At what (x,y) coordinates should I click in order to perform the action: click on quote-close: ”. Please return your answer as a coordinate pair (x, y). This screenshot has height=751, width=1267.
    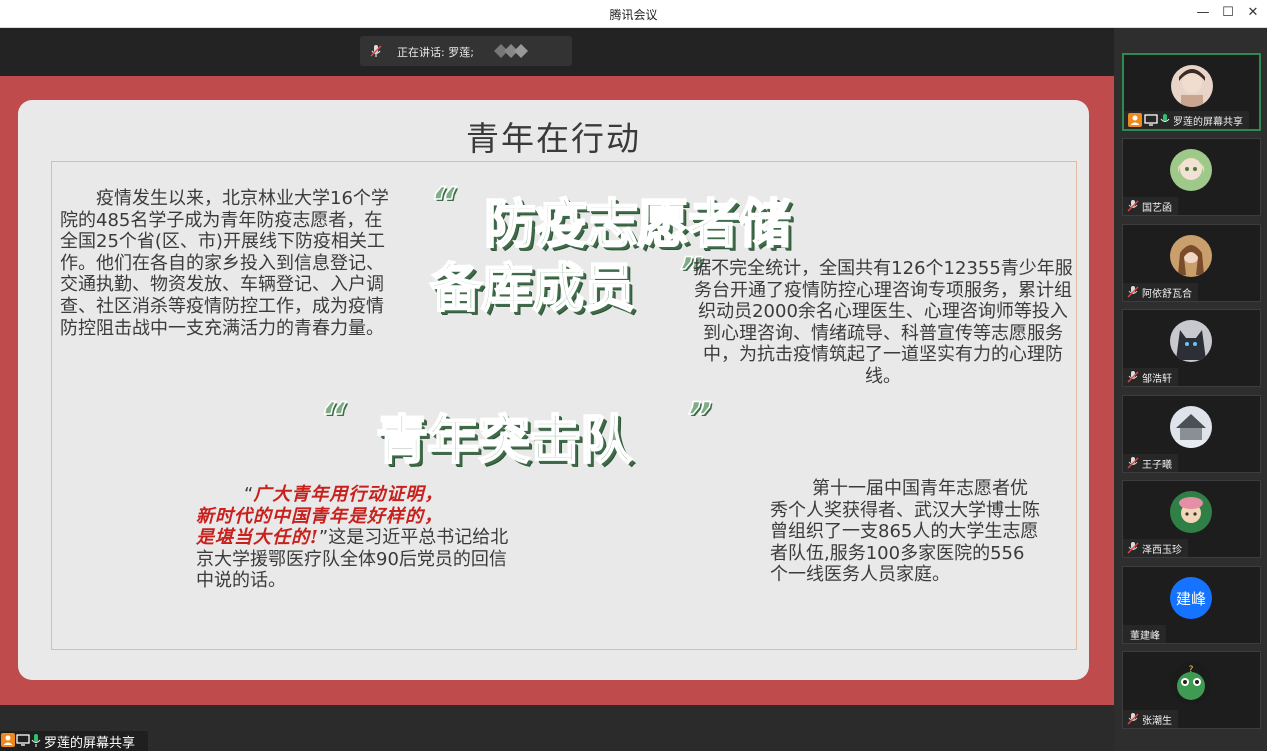
    Looking at the image, I should click on (323, 538).